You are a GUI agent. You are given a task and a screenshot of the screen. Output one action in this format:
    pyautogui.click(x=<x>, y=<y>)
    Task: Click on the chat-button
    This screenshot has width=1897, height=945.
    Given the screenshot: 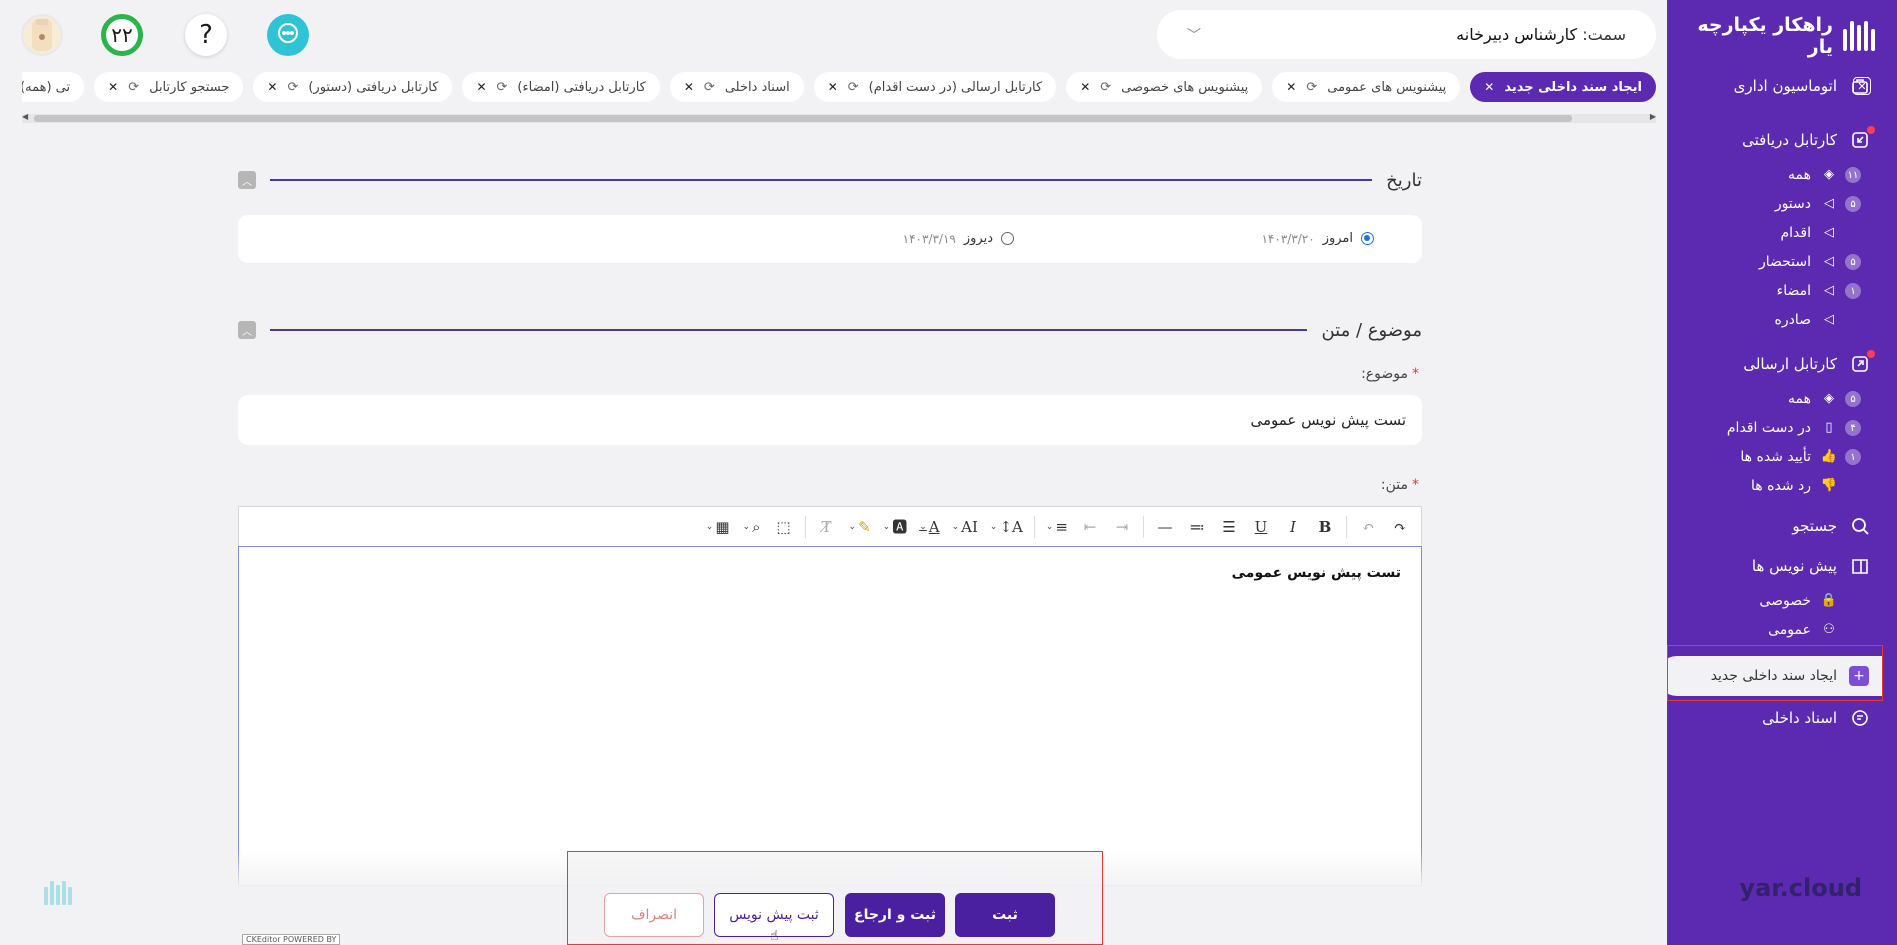 What is the action you would take?
    pyautogui.click(x=288, y=35)
    